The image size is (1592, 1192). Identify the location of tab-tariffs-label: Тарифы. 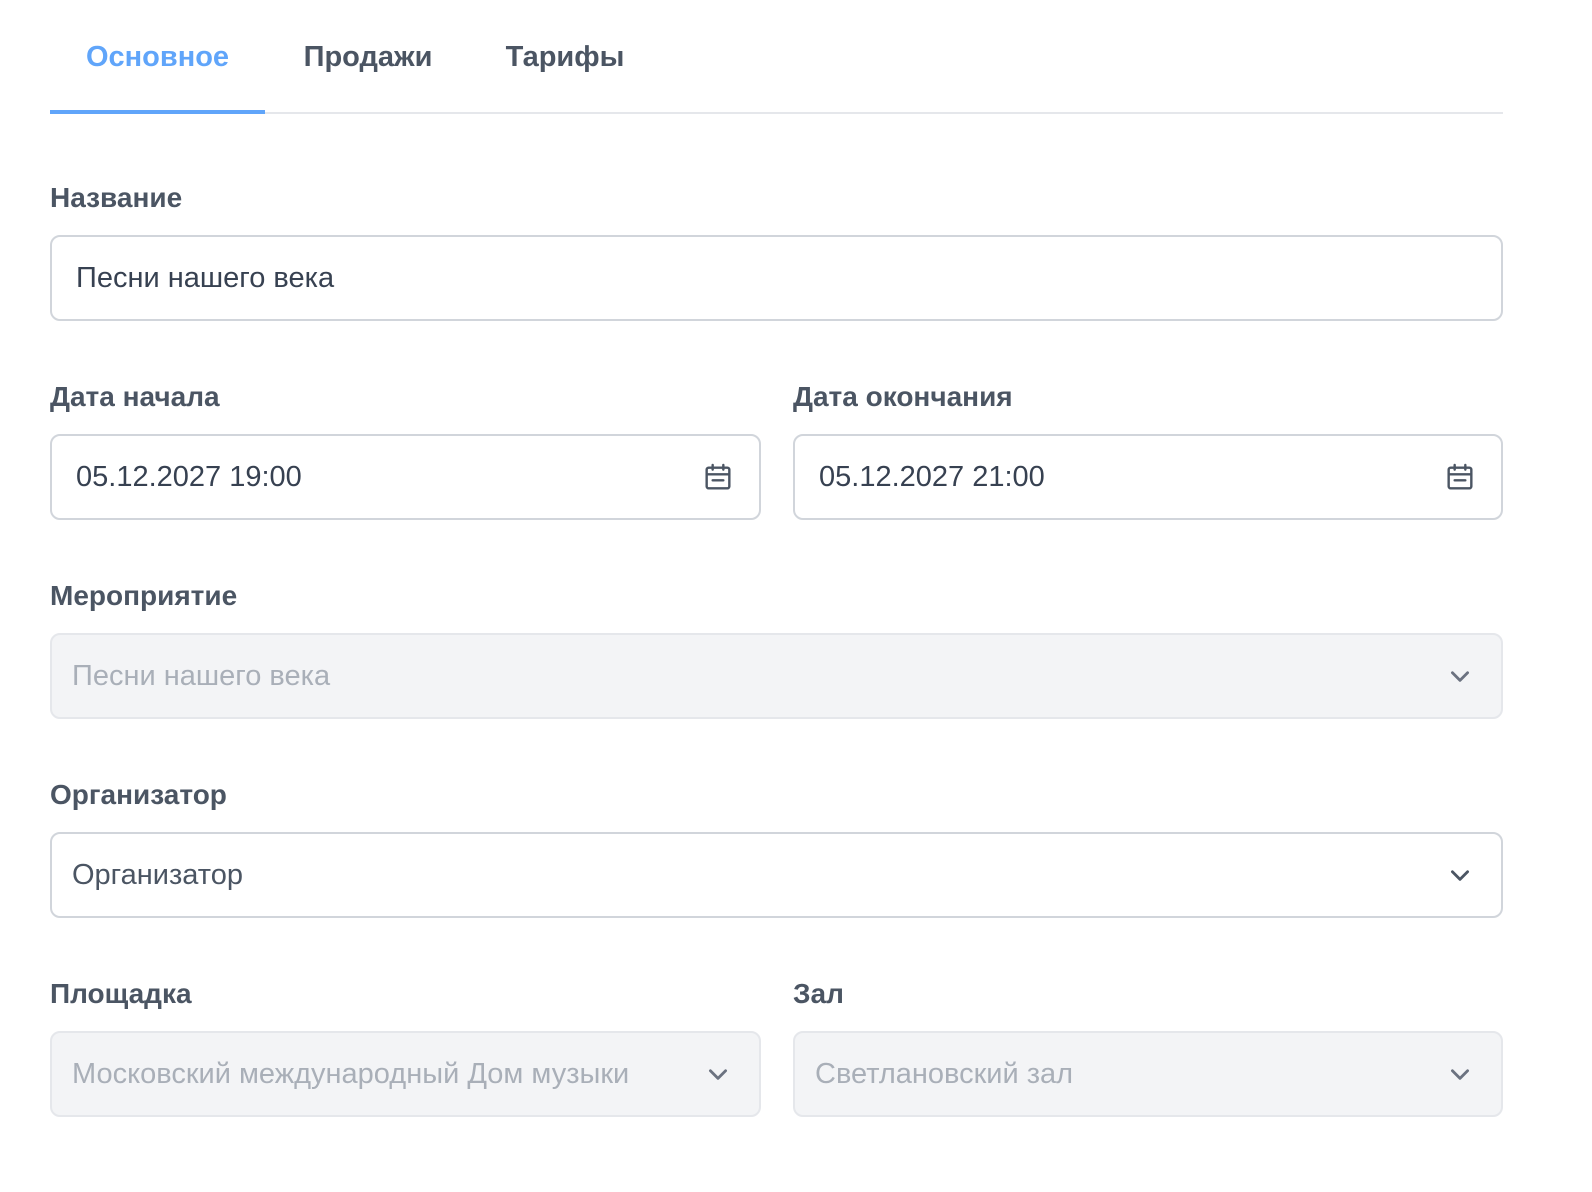
(565, 56).